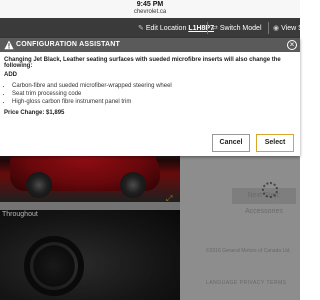 Image resolution: width=320 pixels, height=300 pixels. Describe the element at coordinates (240, 28) in the screenshot. I see `switch-model-label: Switch Model` at that location.